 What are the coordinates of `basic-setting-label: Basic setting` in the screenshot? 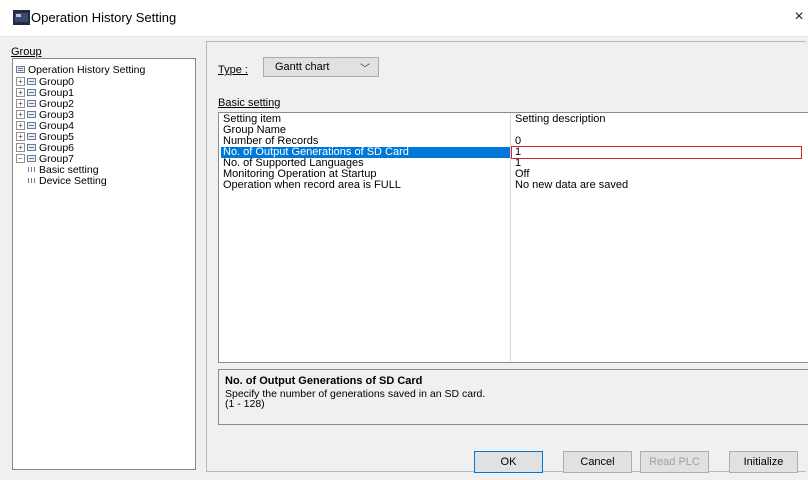 It's located at (249, 103).